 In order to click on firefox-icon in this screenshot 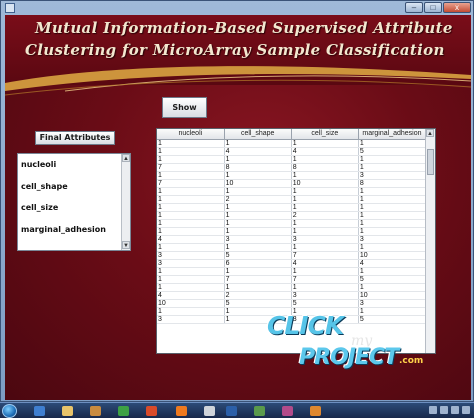, I will do `click(181, 411)`.